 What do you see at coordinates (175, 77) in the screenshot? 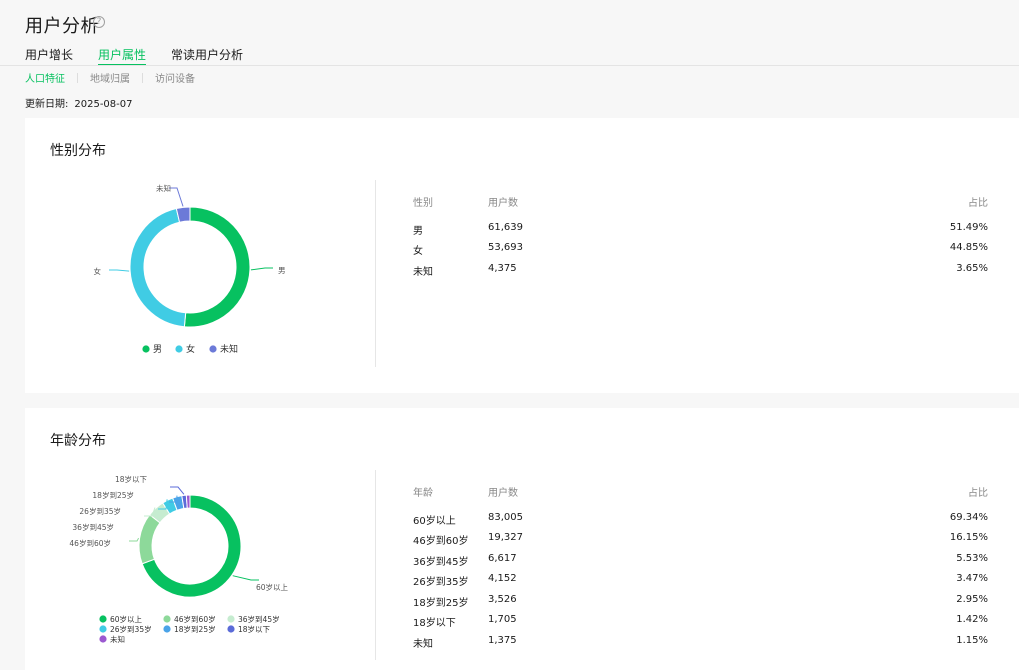
I see `subtab-devices: 访问设备` at bounding box center [175, 77].